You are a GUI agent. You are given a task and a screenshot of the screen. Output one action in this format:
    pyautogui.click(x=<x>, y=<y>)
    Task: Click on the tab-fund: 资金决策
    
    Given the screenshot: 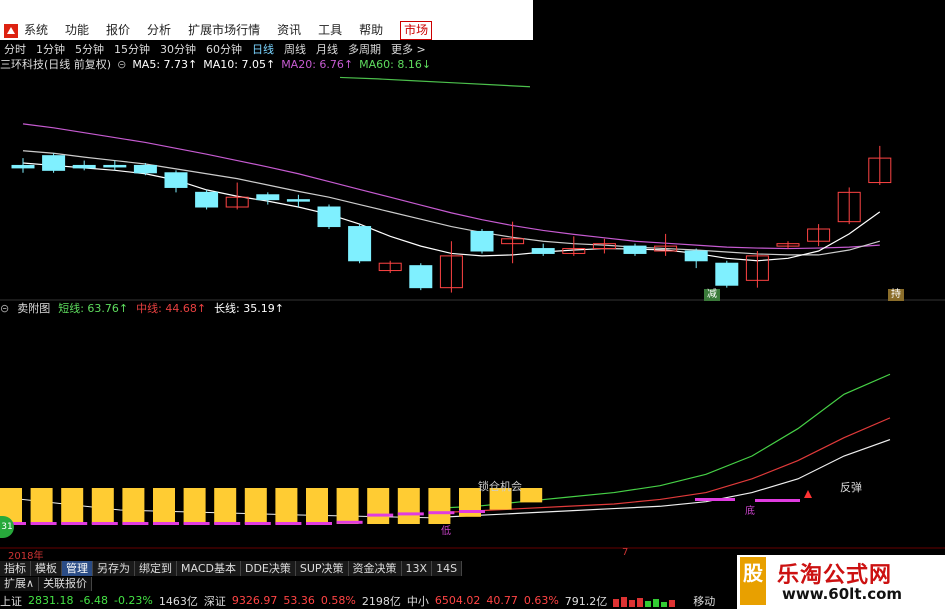 What is the action you would take?
    pyautogui.click(x=375, y=568)
    